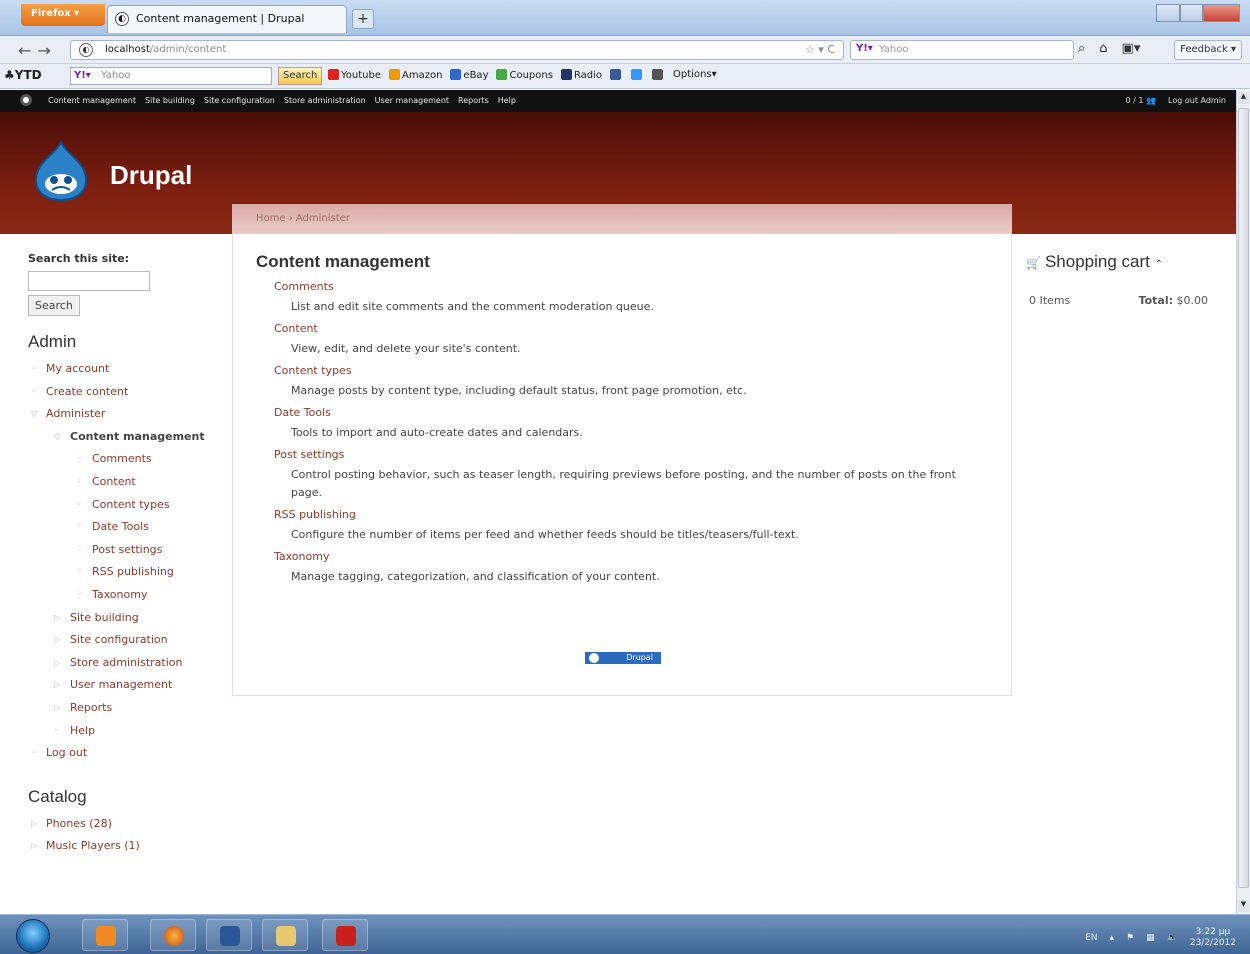 This screenshot has width=1250, height=954. What do you see at coordinates (469, 75) in the screenshot?
I see `toolbar-link-ebay: eBay` at bounding box center [469, 75].